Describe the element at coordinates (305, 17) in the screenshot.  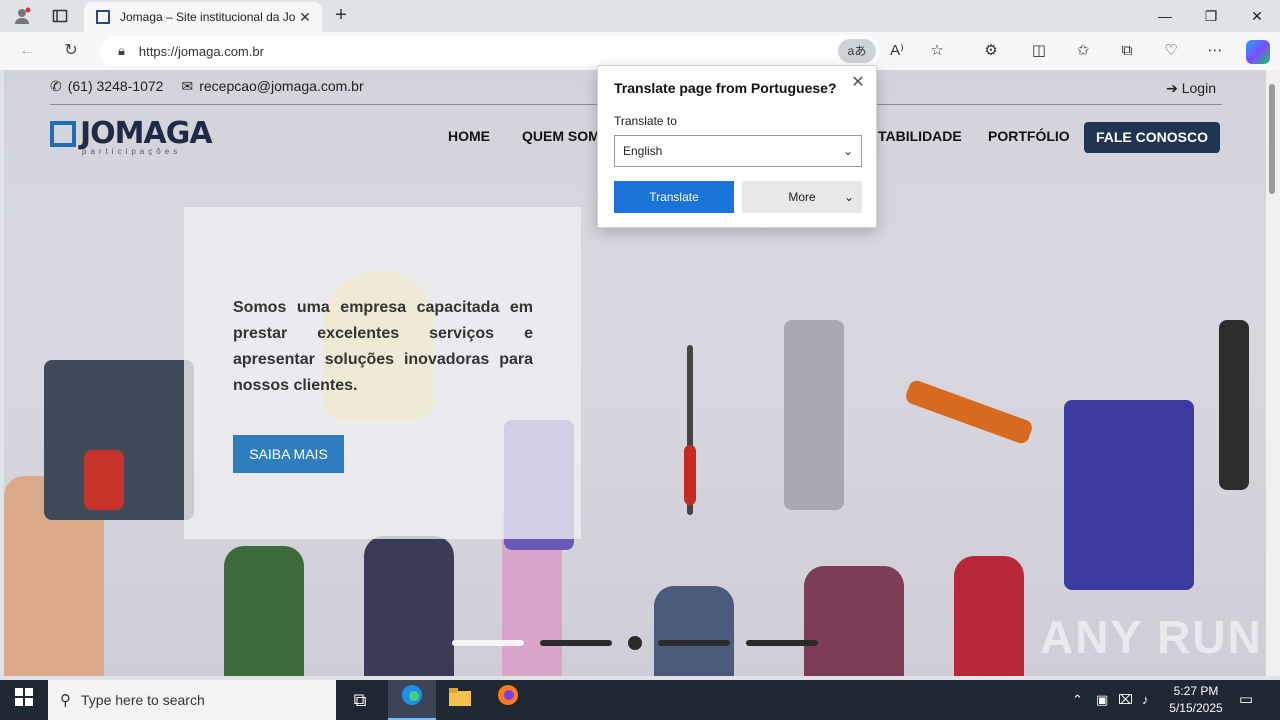
I see `close-tab-icon: ✕` at that location.